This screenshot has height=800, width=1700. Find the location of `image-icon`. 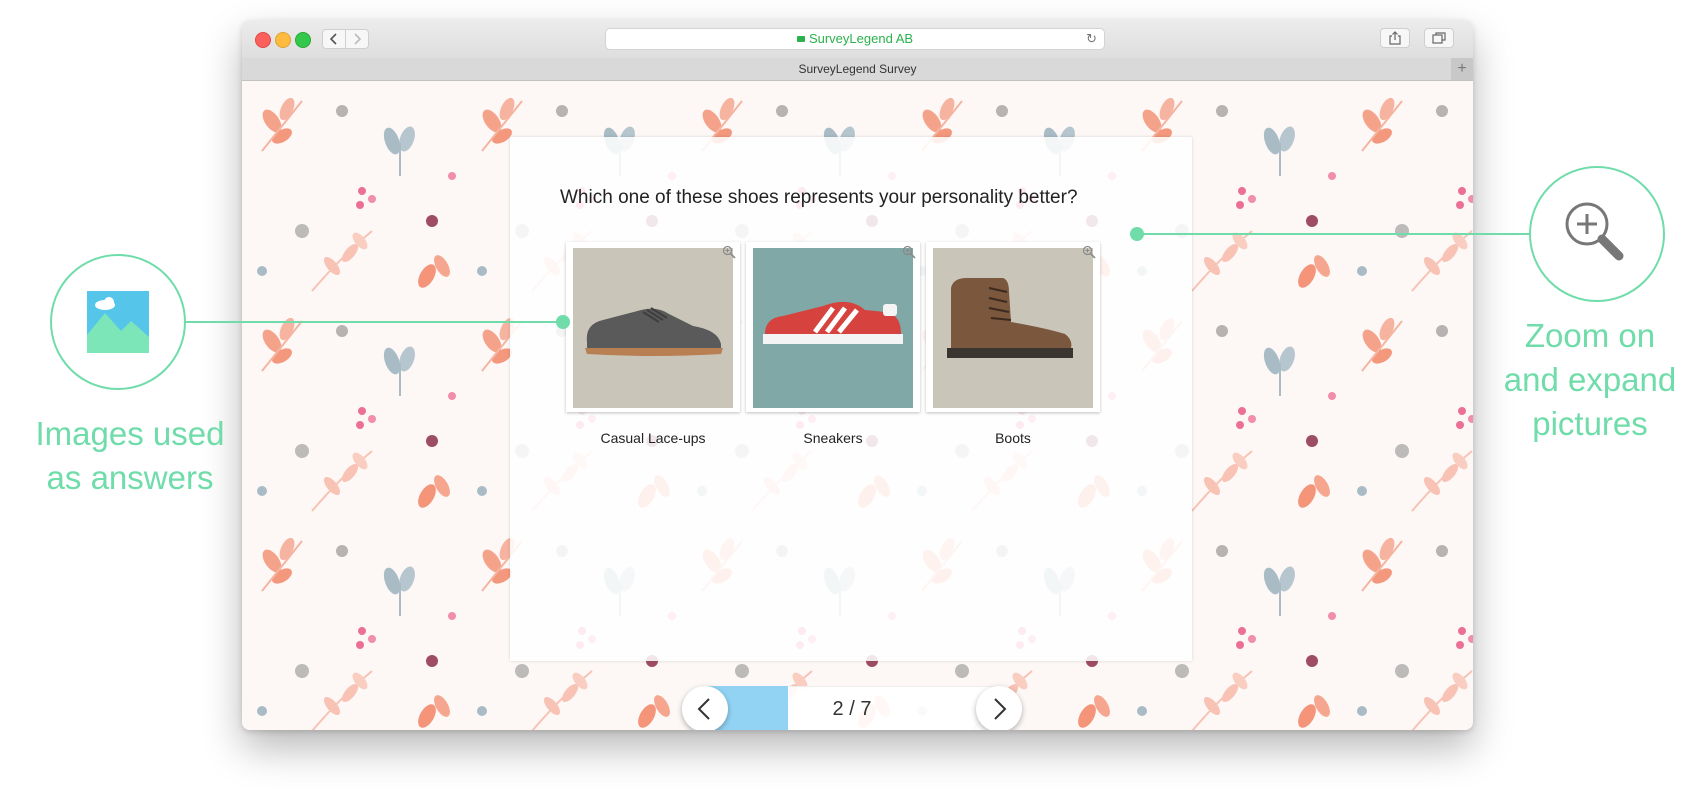

image-icon is located at coordinates (118, 322).